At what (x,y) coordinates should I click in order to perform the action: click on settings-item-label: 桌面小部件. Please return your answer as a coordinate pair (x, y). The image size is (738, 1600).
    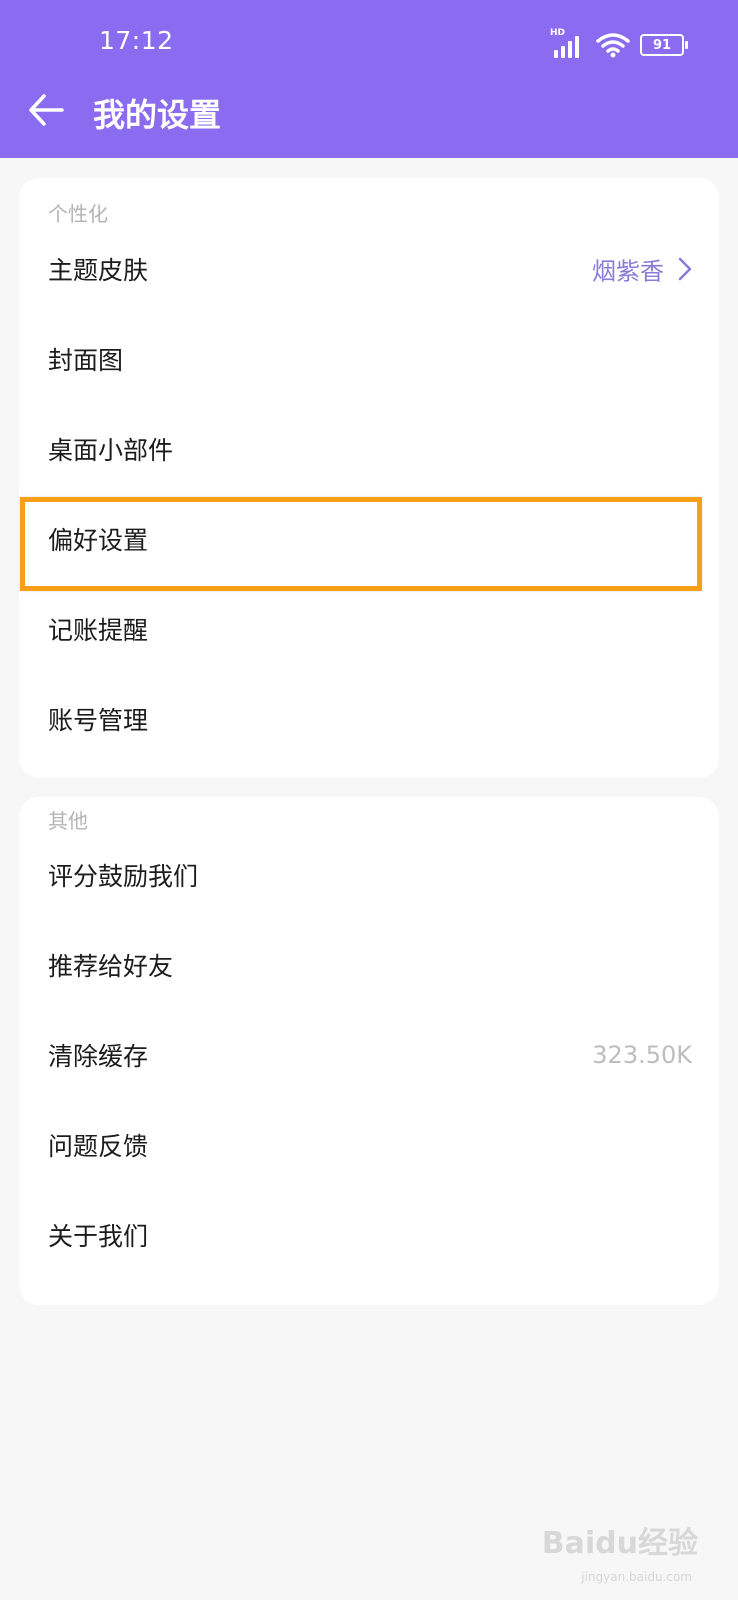
    Looking at the image, I should click on (111, 450).